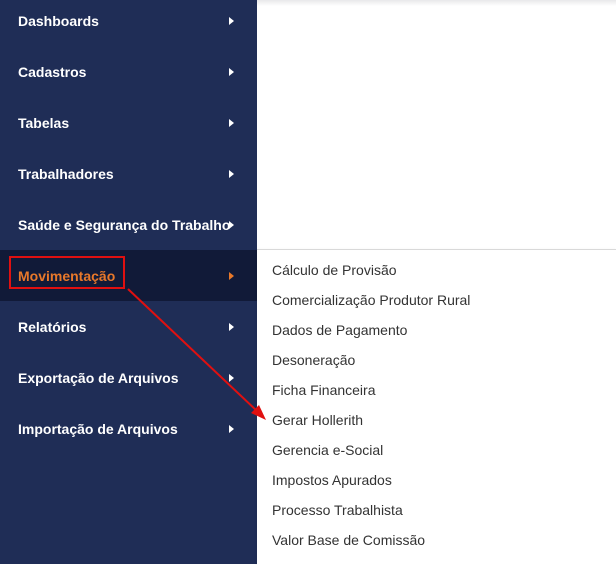  I want to click on sidebar-item-label: Importação de Arquivos, so click(98, 428).